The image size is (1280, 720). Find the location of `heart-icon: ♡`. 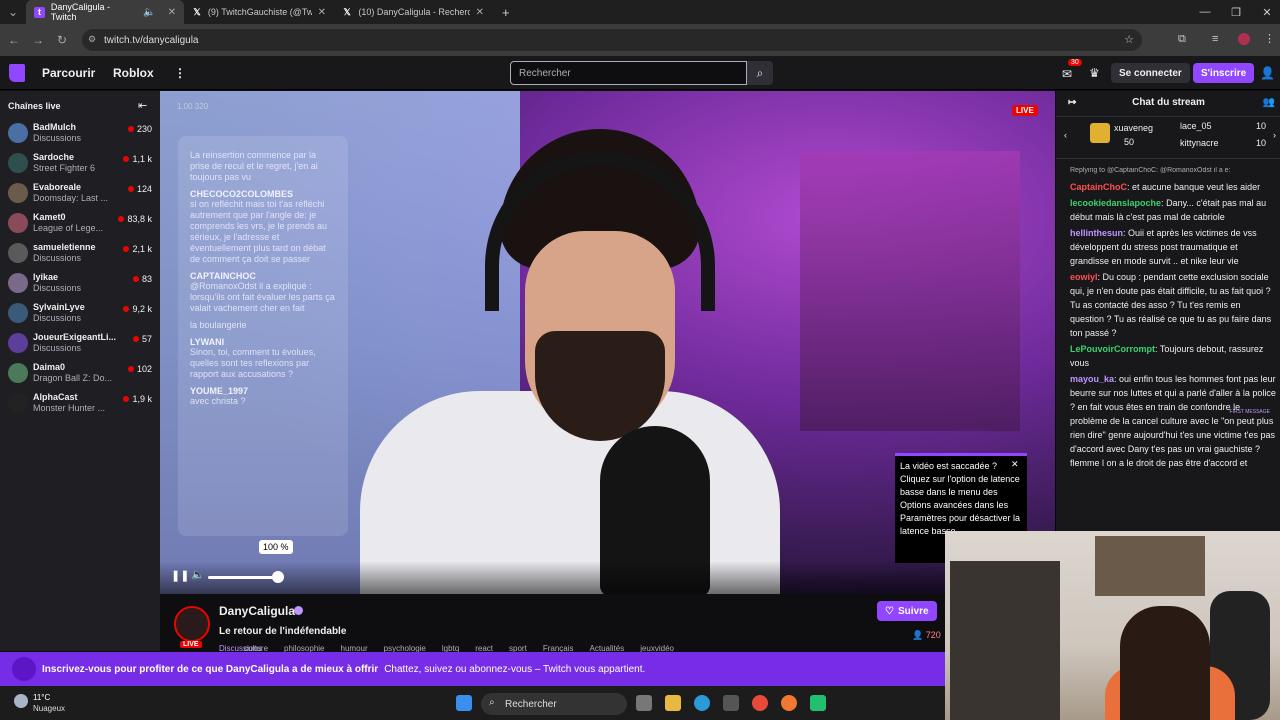

heart-icon: ♡ is located at coordinates (889, 611).